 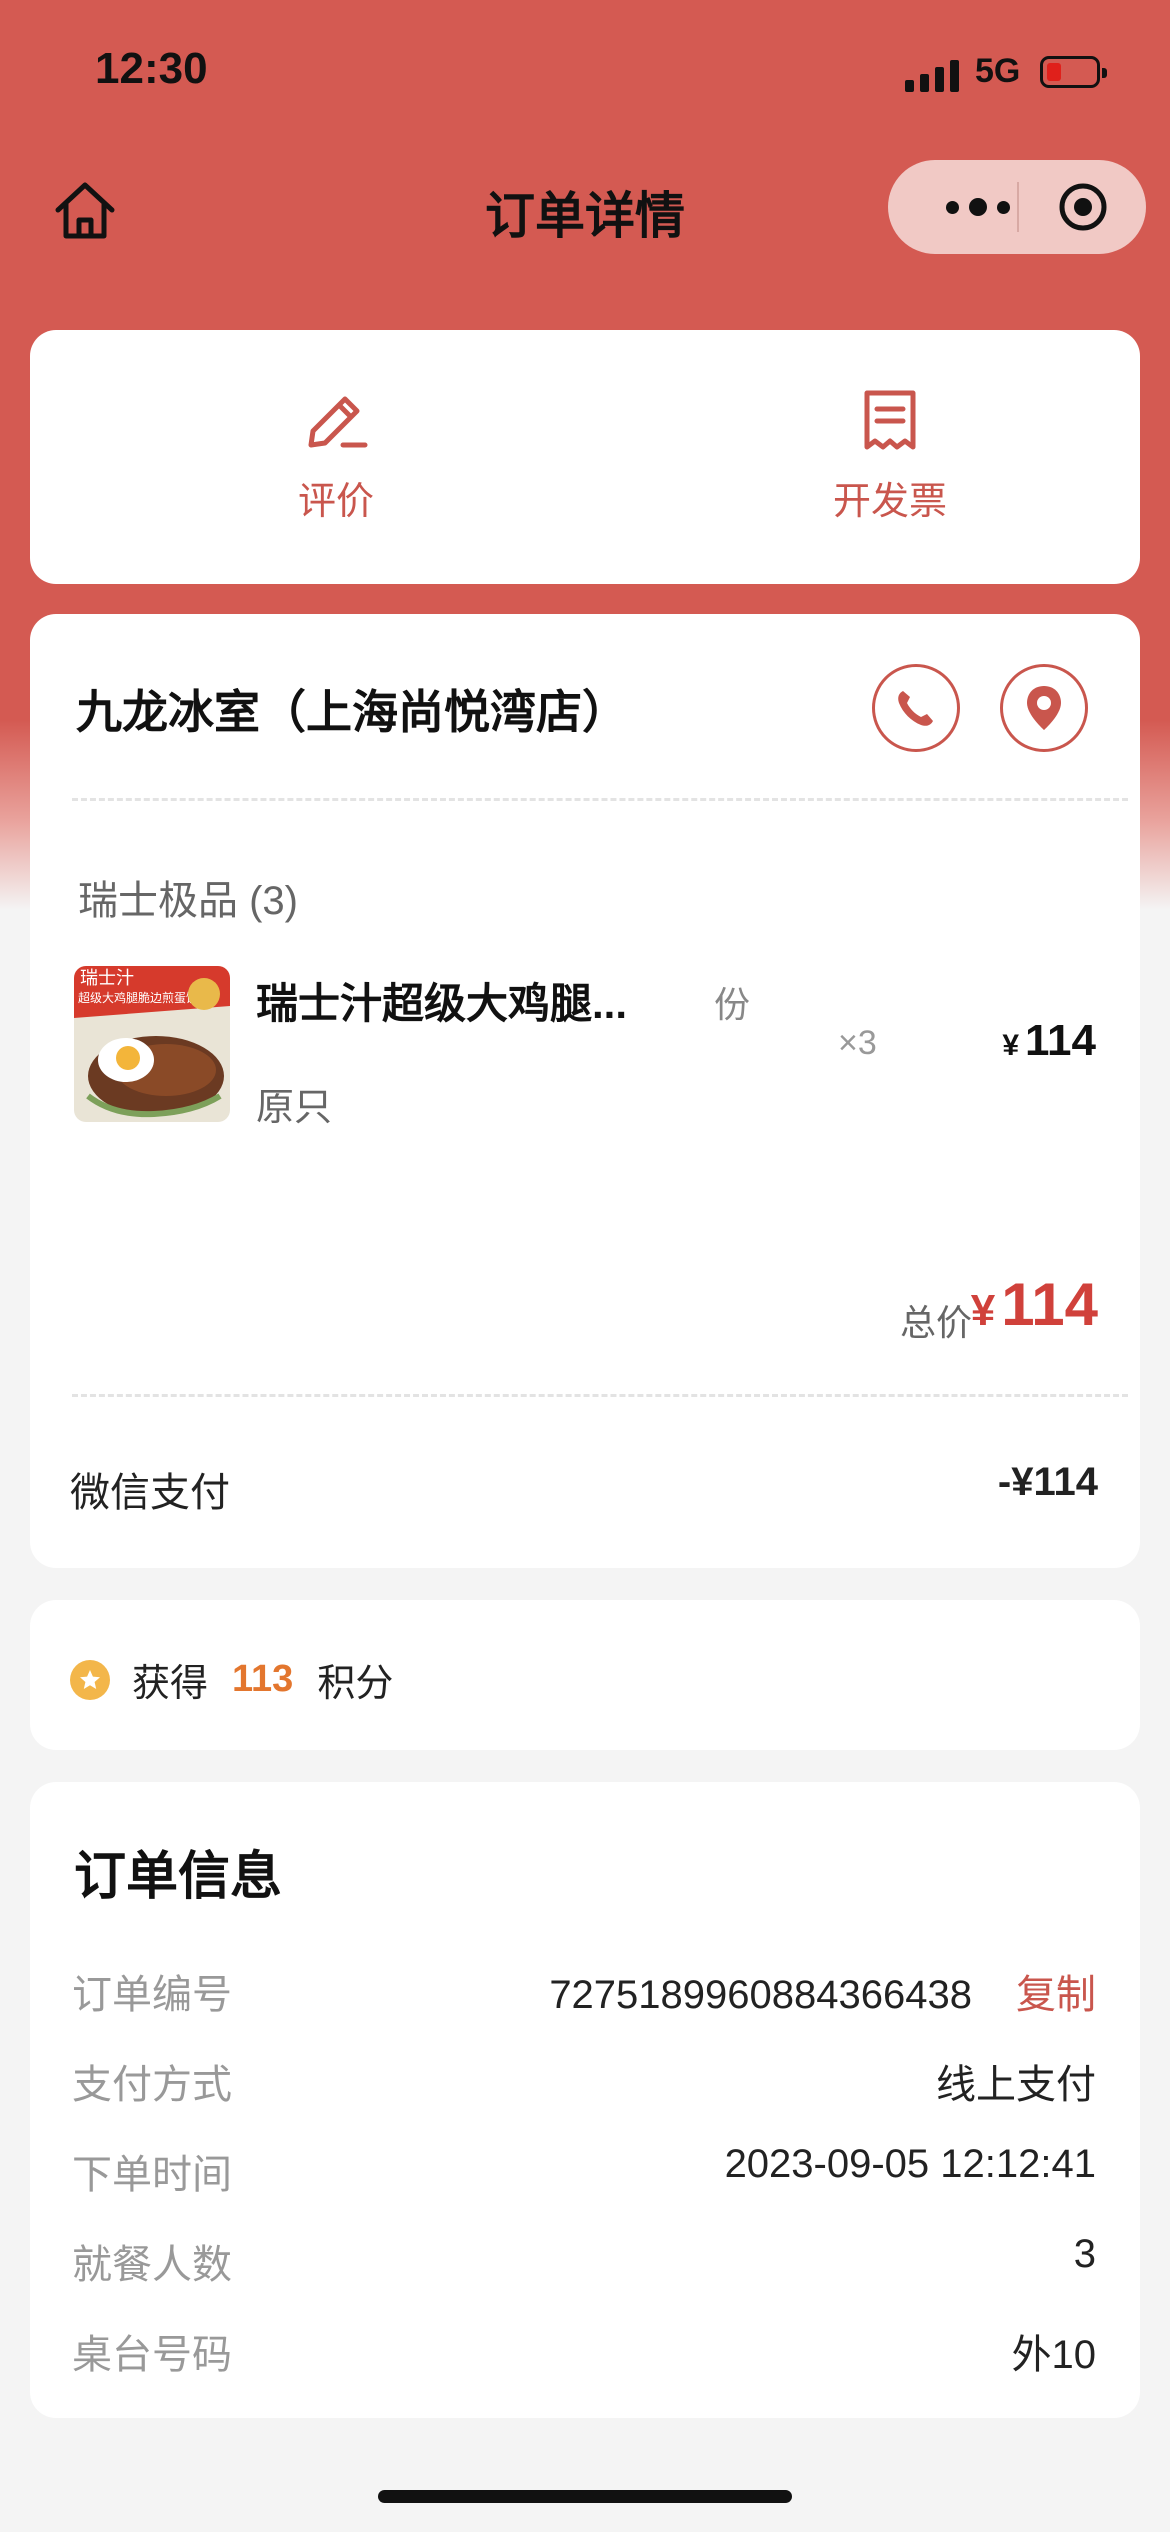 What do you see at coordinates (983, 1310) in the screenshot?
I see `total-currency: ¥` at bounding box center [983, 1310].